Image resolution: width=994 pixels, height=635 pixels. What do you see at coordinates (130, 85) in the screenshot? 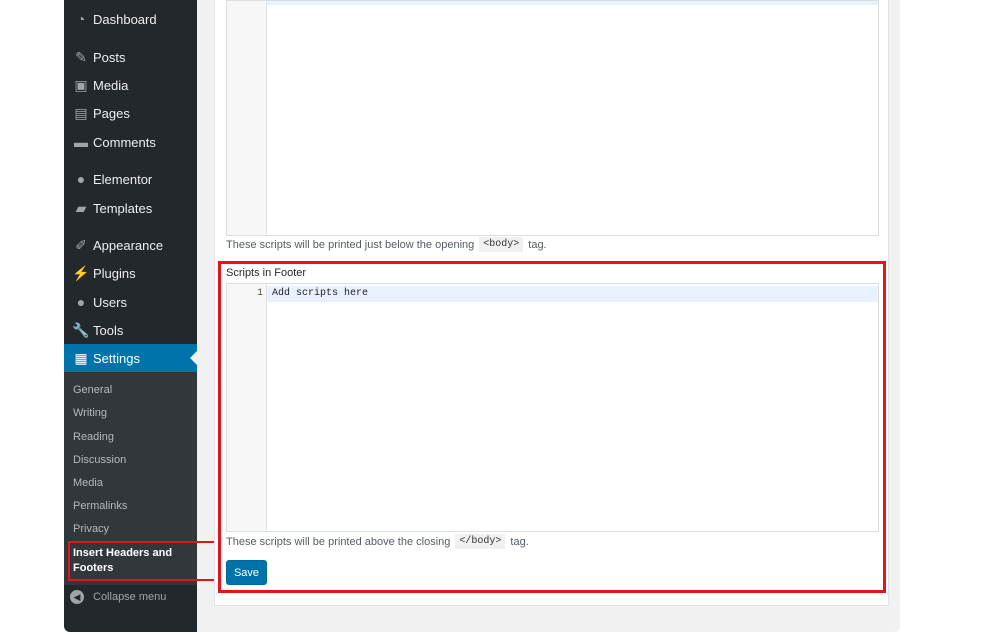
I see `sidebar-item-media: ▣ Media` at bounding box center [130, 85].